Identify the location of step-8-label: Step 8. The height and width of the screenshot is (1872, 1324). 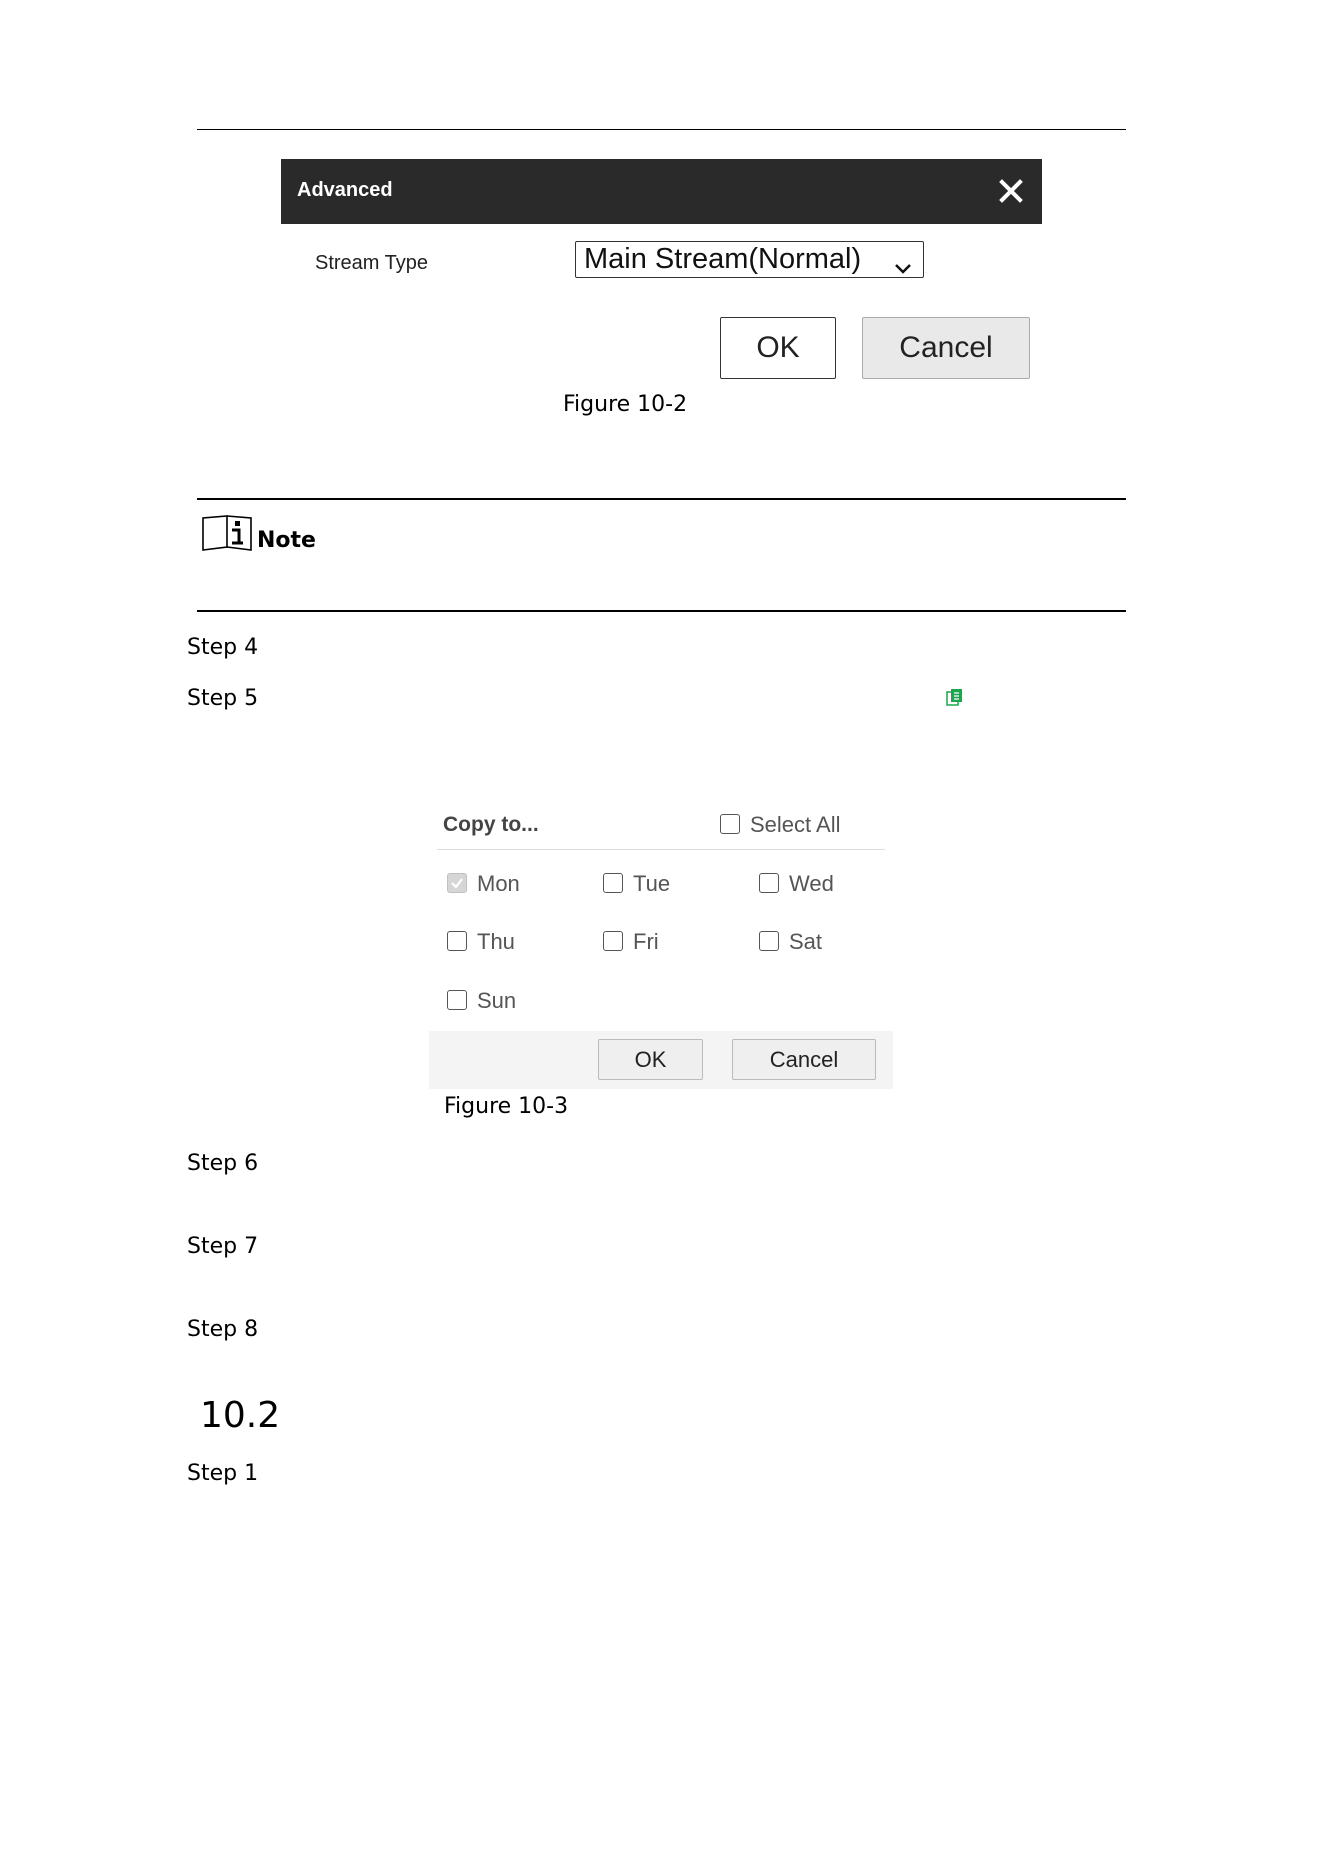
(223, 1329).